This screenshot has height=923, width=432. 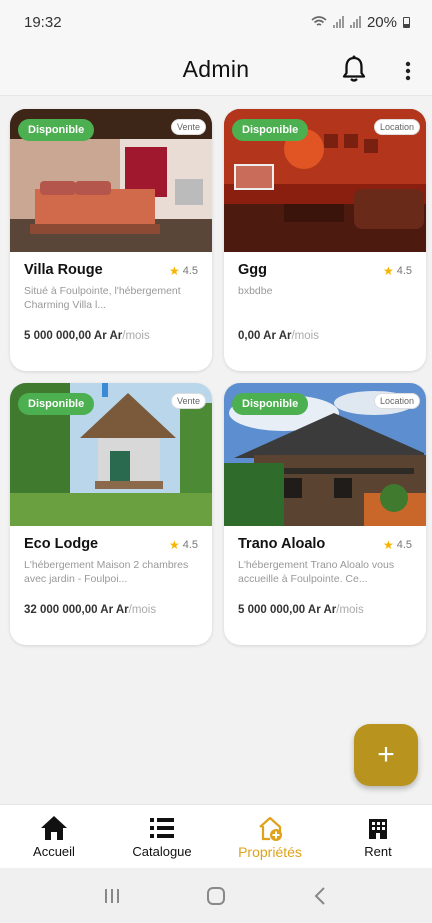 I want to click on property-description: bxbdbe, so click(x=255, y=291).